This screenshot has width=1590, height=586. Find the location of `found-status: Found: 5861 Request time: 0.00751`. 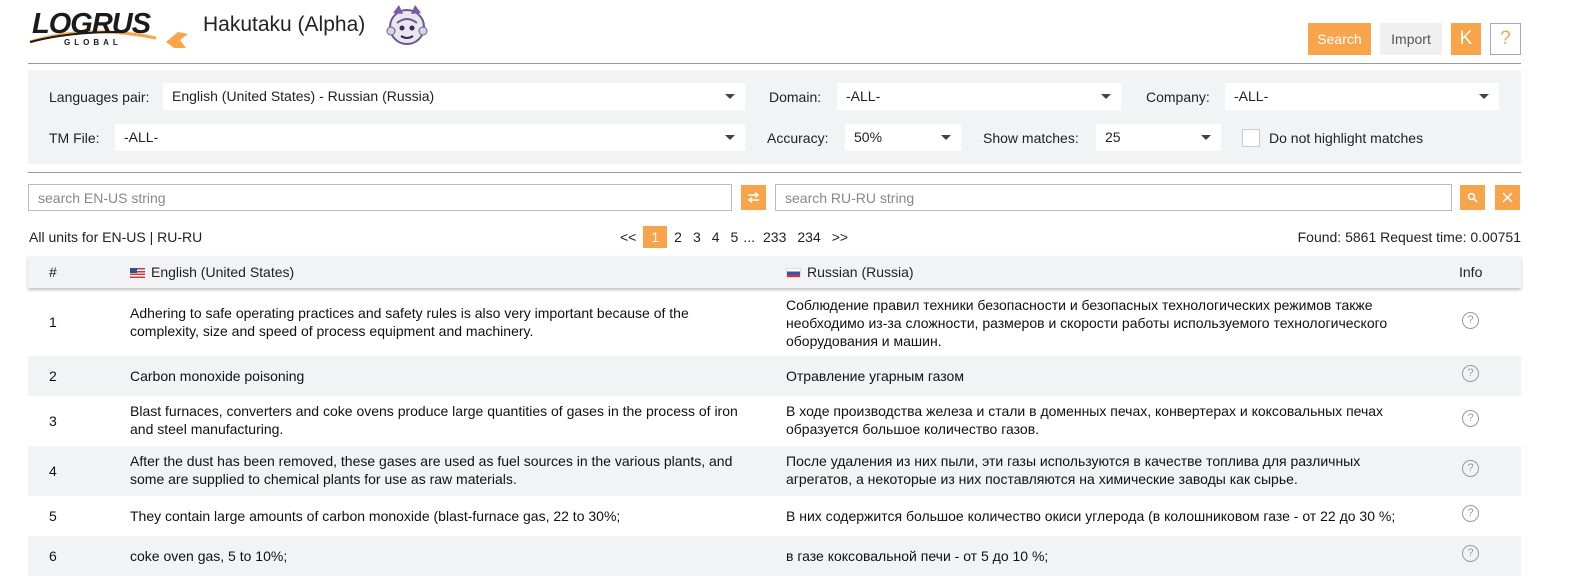

found-status: Found: 5861 Request time: 0.00751 is located at coordinates (1409, 237).